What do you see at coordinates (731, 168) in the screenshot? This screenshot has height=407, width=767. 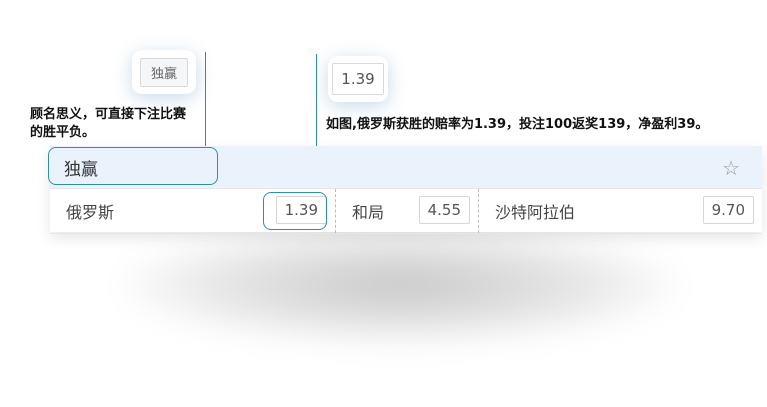 I see `star-outline-icon: ☆` at bounding box center [731, 168].